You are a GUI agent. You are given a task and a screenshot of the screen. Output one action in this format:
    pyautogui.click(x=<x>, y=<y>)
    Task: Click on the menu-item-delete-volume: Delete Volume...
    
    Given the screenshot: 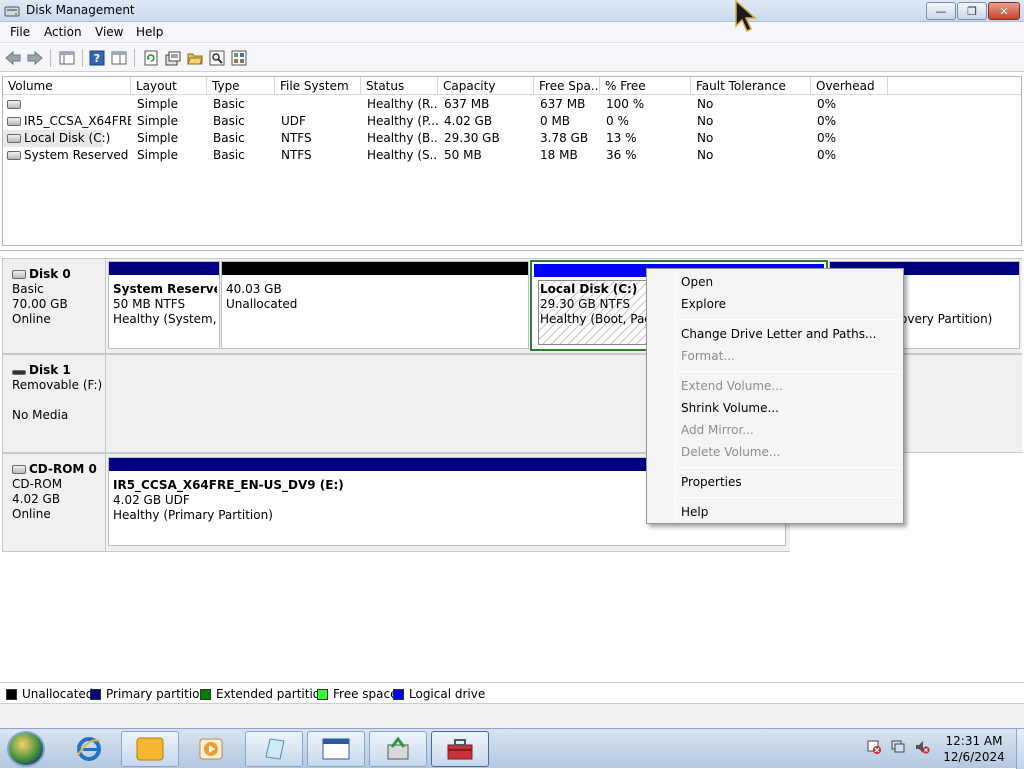 What is the action you would take?
    pyautogui.click(x=730, y=452)
    